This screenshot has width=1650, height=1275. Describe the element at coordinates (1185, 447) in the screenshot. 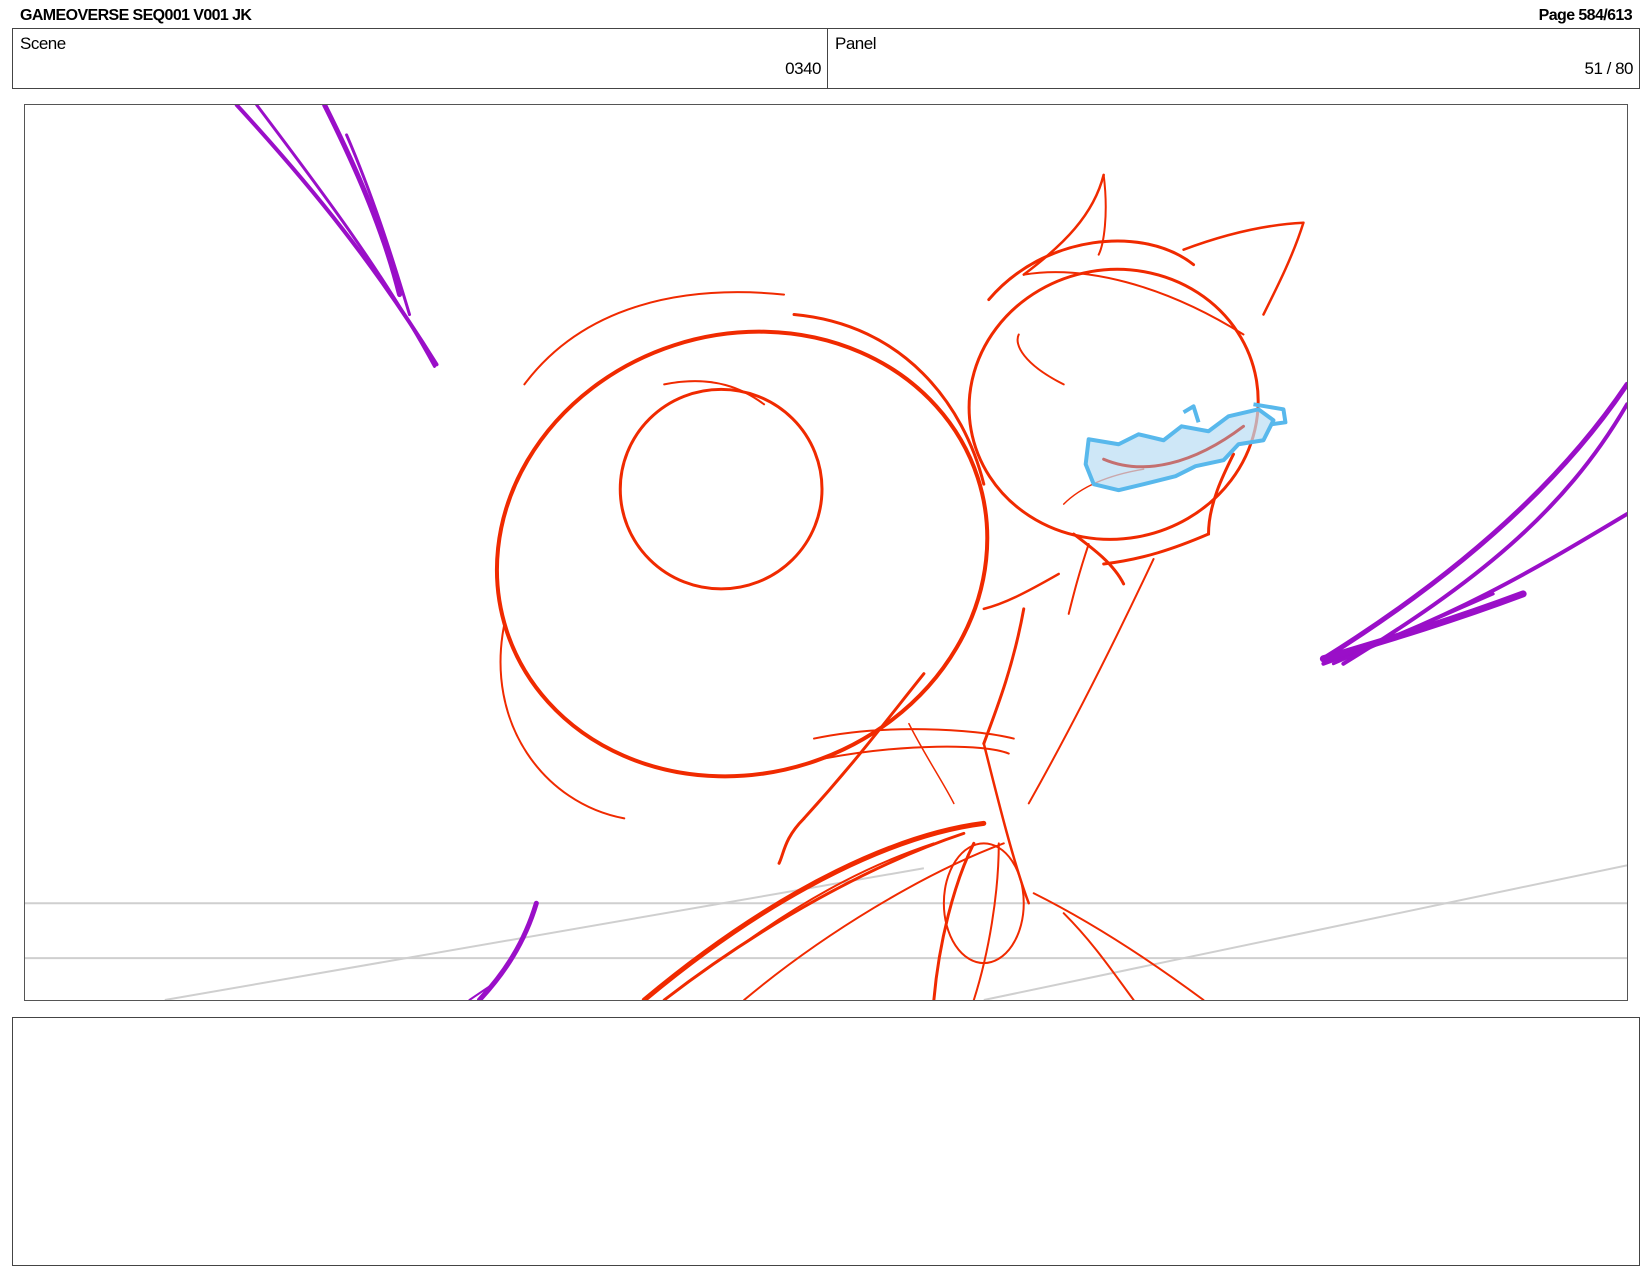

I see `blue-highlight` at that location.